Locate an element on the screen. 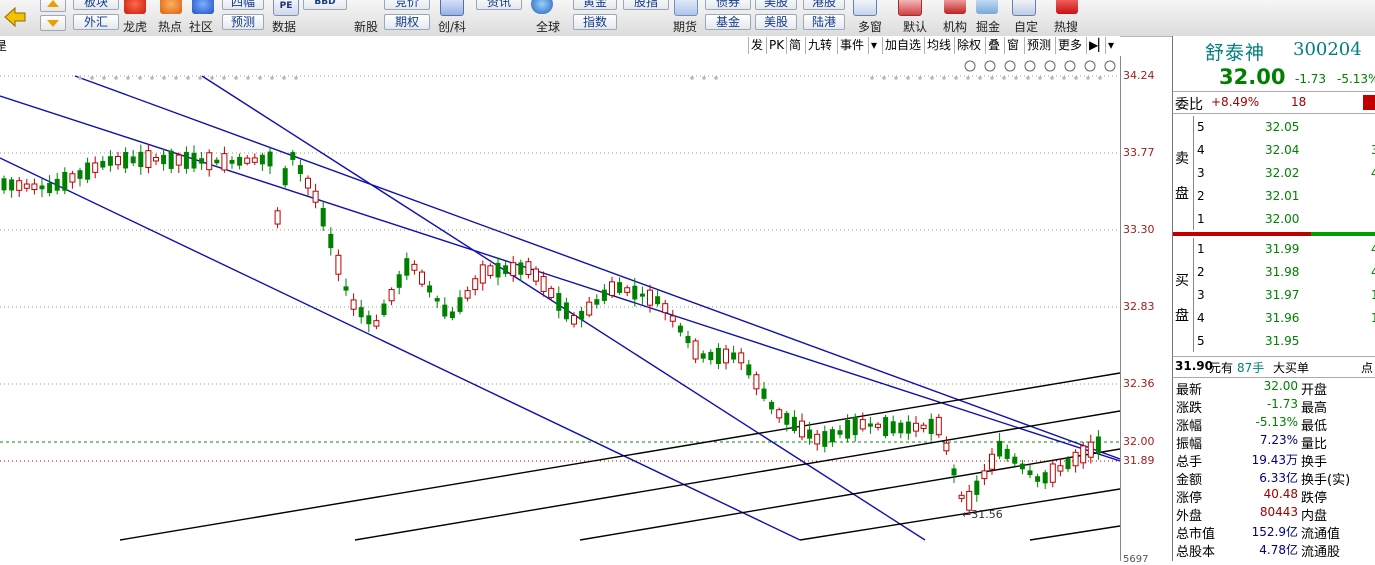 The height and width of the screenshot is (565, 1375). pen-tool-icon is located at coordinates (990, 66).